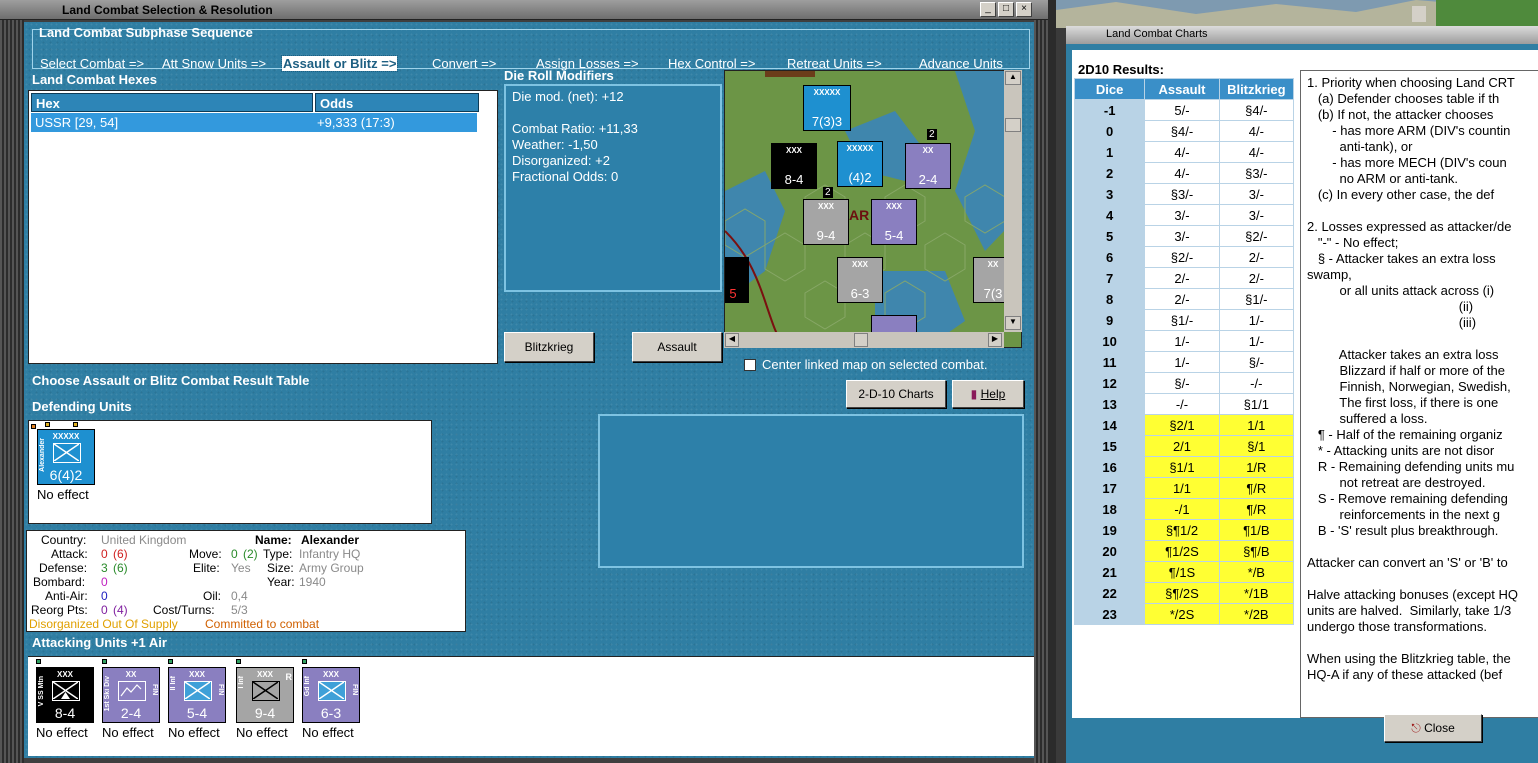 This screenshot has width=1538, height=763. Describe the element at coordinates (794, 166) in the screenshot. I see `map-counter: XXX 8-4` at that location.